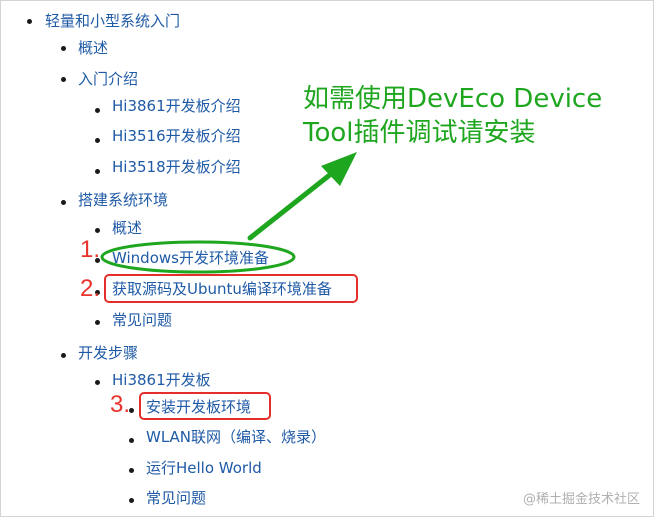 Image resolution: width=654 pixels, height=517 pixels. I want to click on arrow-head, so click(339, 169).